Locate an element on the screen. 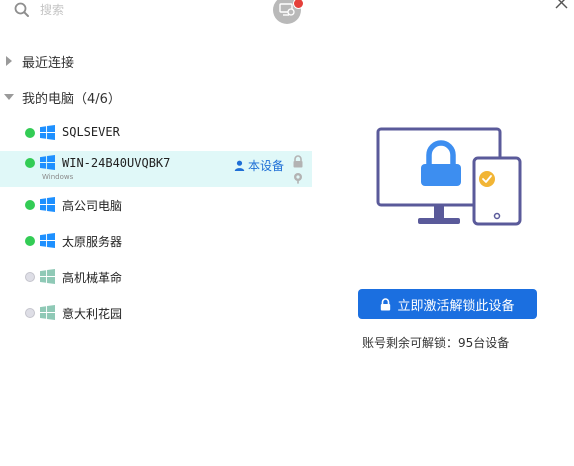 Image resolution: width=574 pixels, height=466 pixels. group-my-computers: 我的电脑（4/6） is located at coordinates (156, 97).